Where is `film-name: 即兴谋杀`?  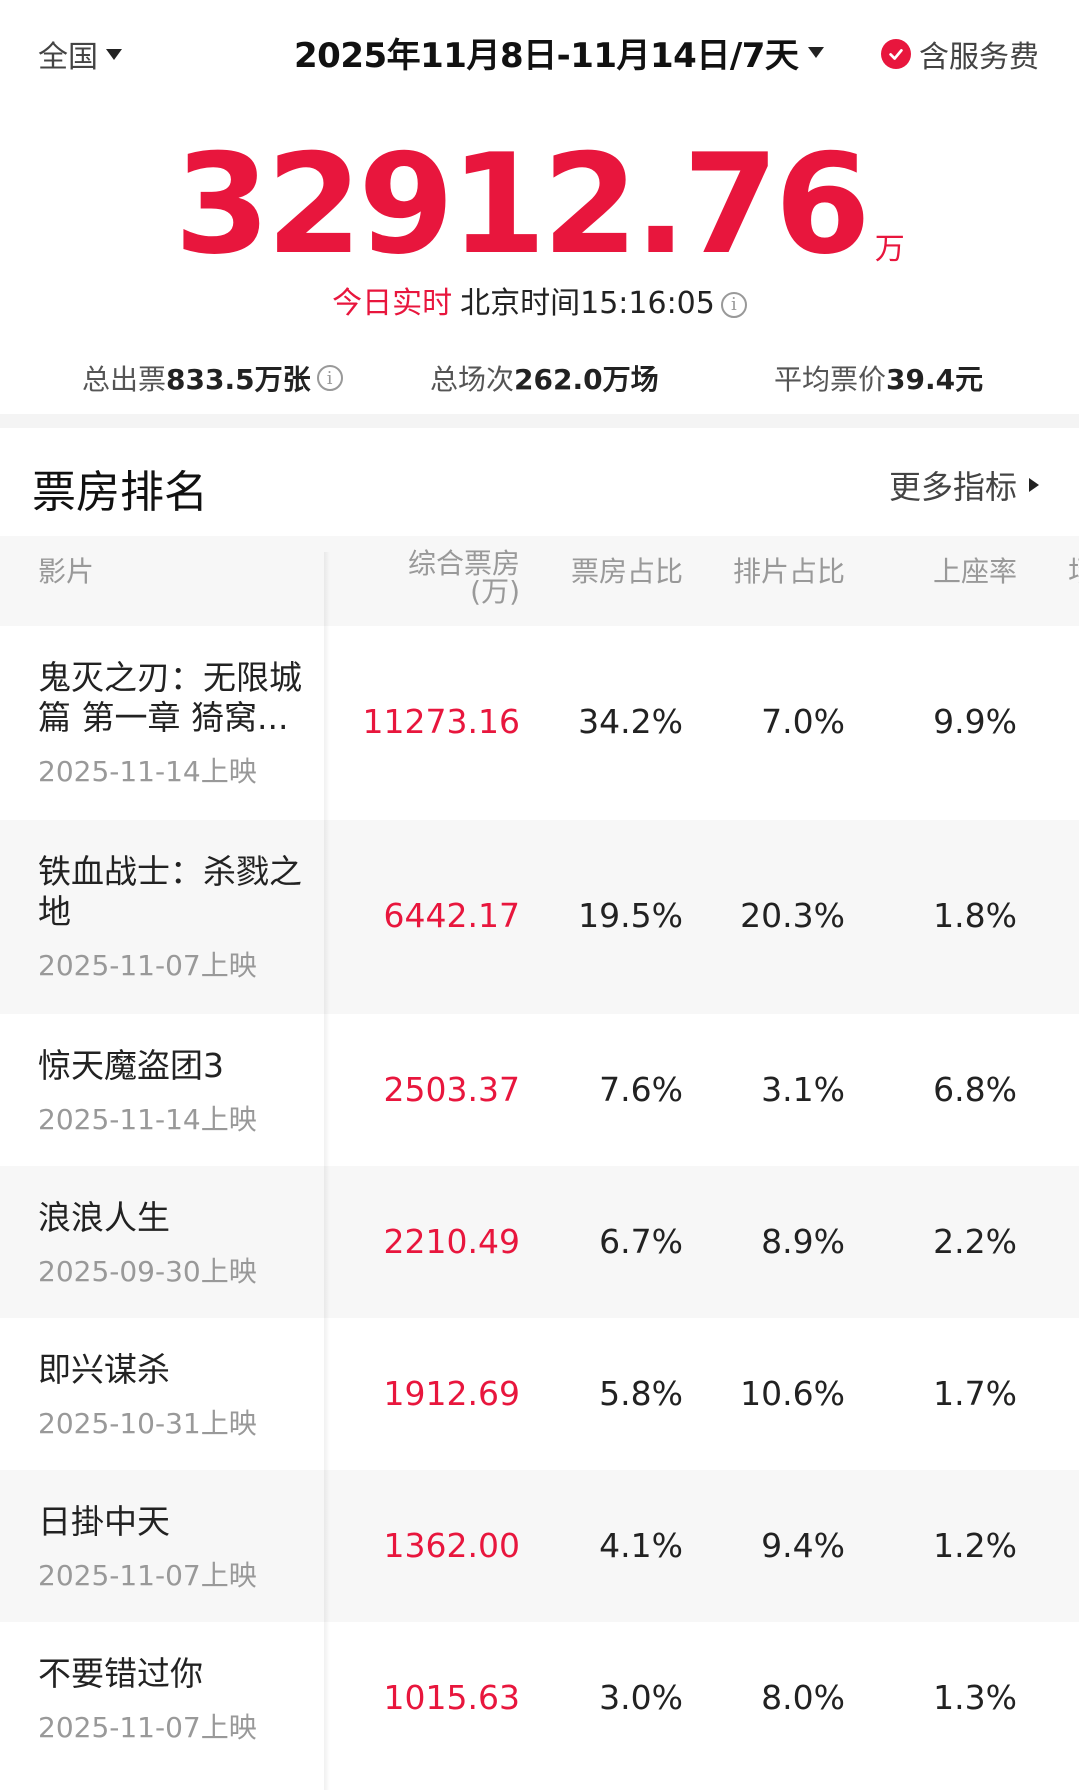 film-name: 即兴谋杀 is located at coordinates (104, 1369).